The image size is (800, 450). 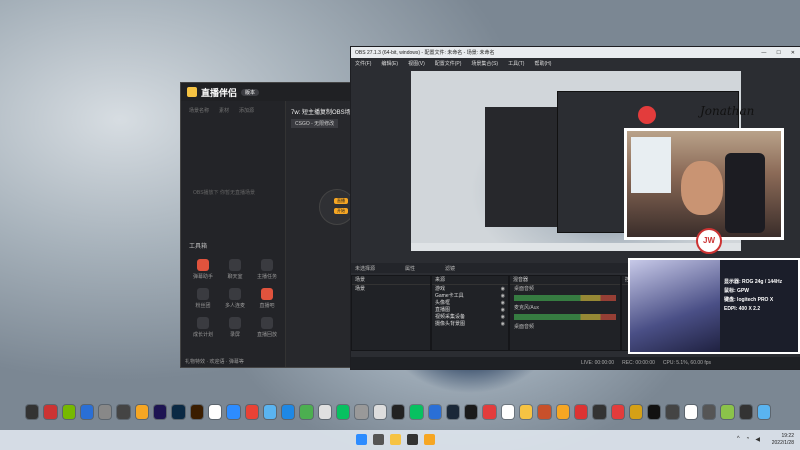 I want to click on chevron-up-icon: ^, so click(x=738, y=439).